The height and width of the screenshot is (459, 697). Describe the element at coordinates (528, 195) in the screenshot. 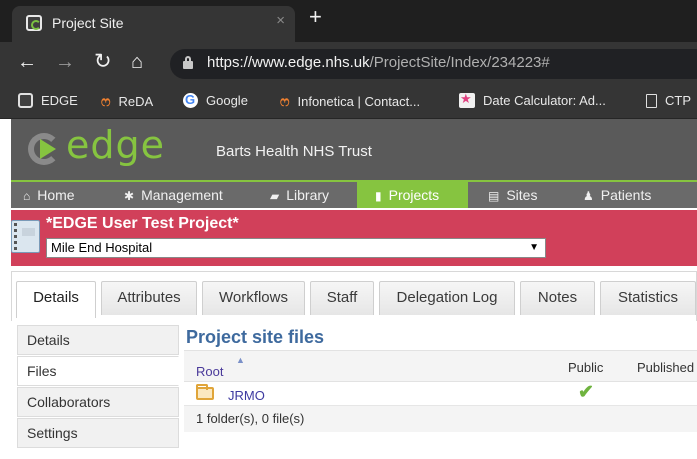

I see `nav-sites: ▤ Sites` at that location.